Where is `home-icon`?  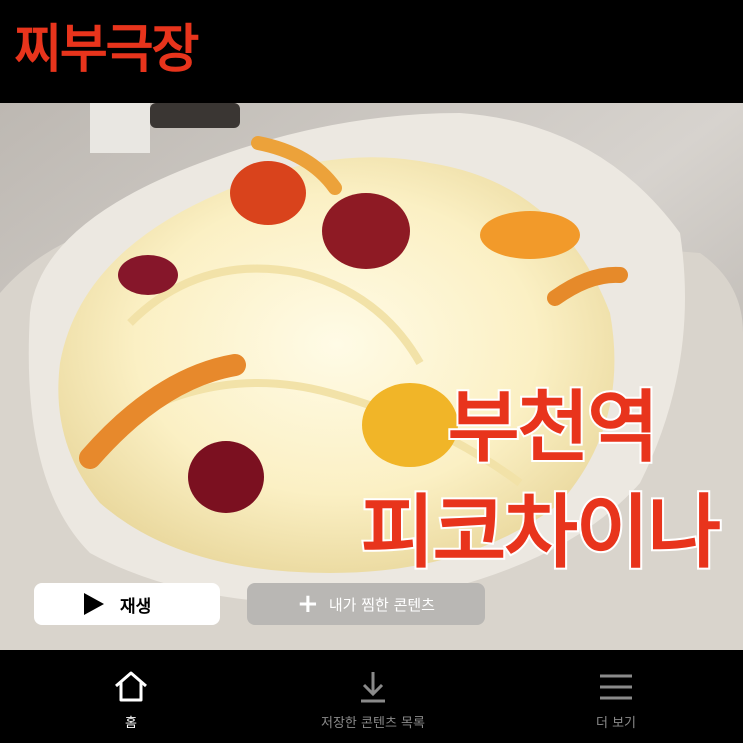
home-icon is located at coordinates (131, 686).